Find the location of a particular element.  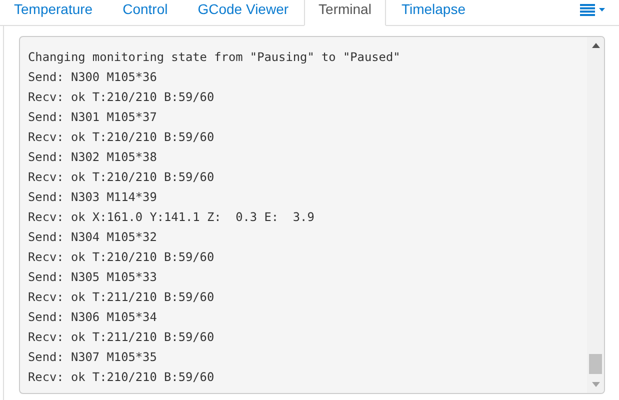

tab: Terminal is located at coordinates (345, 13).